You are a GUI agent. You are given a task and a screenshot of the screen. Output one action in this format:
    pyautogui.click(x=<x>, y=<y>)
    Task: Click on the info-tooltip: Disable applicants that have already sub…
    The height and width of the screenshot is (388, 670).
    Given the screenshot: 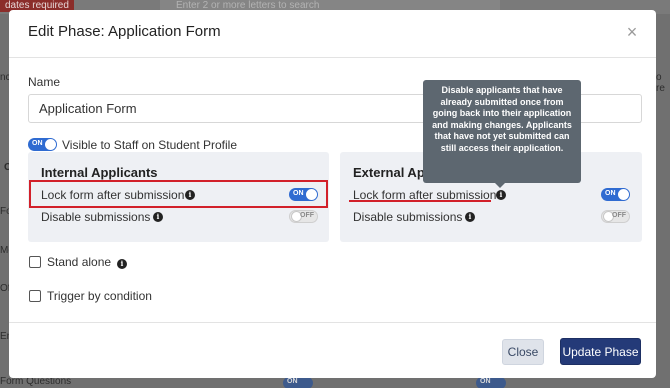 What is the action you would take?
    pyautogui.click(x=502, y=131)
    